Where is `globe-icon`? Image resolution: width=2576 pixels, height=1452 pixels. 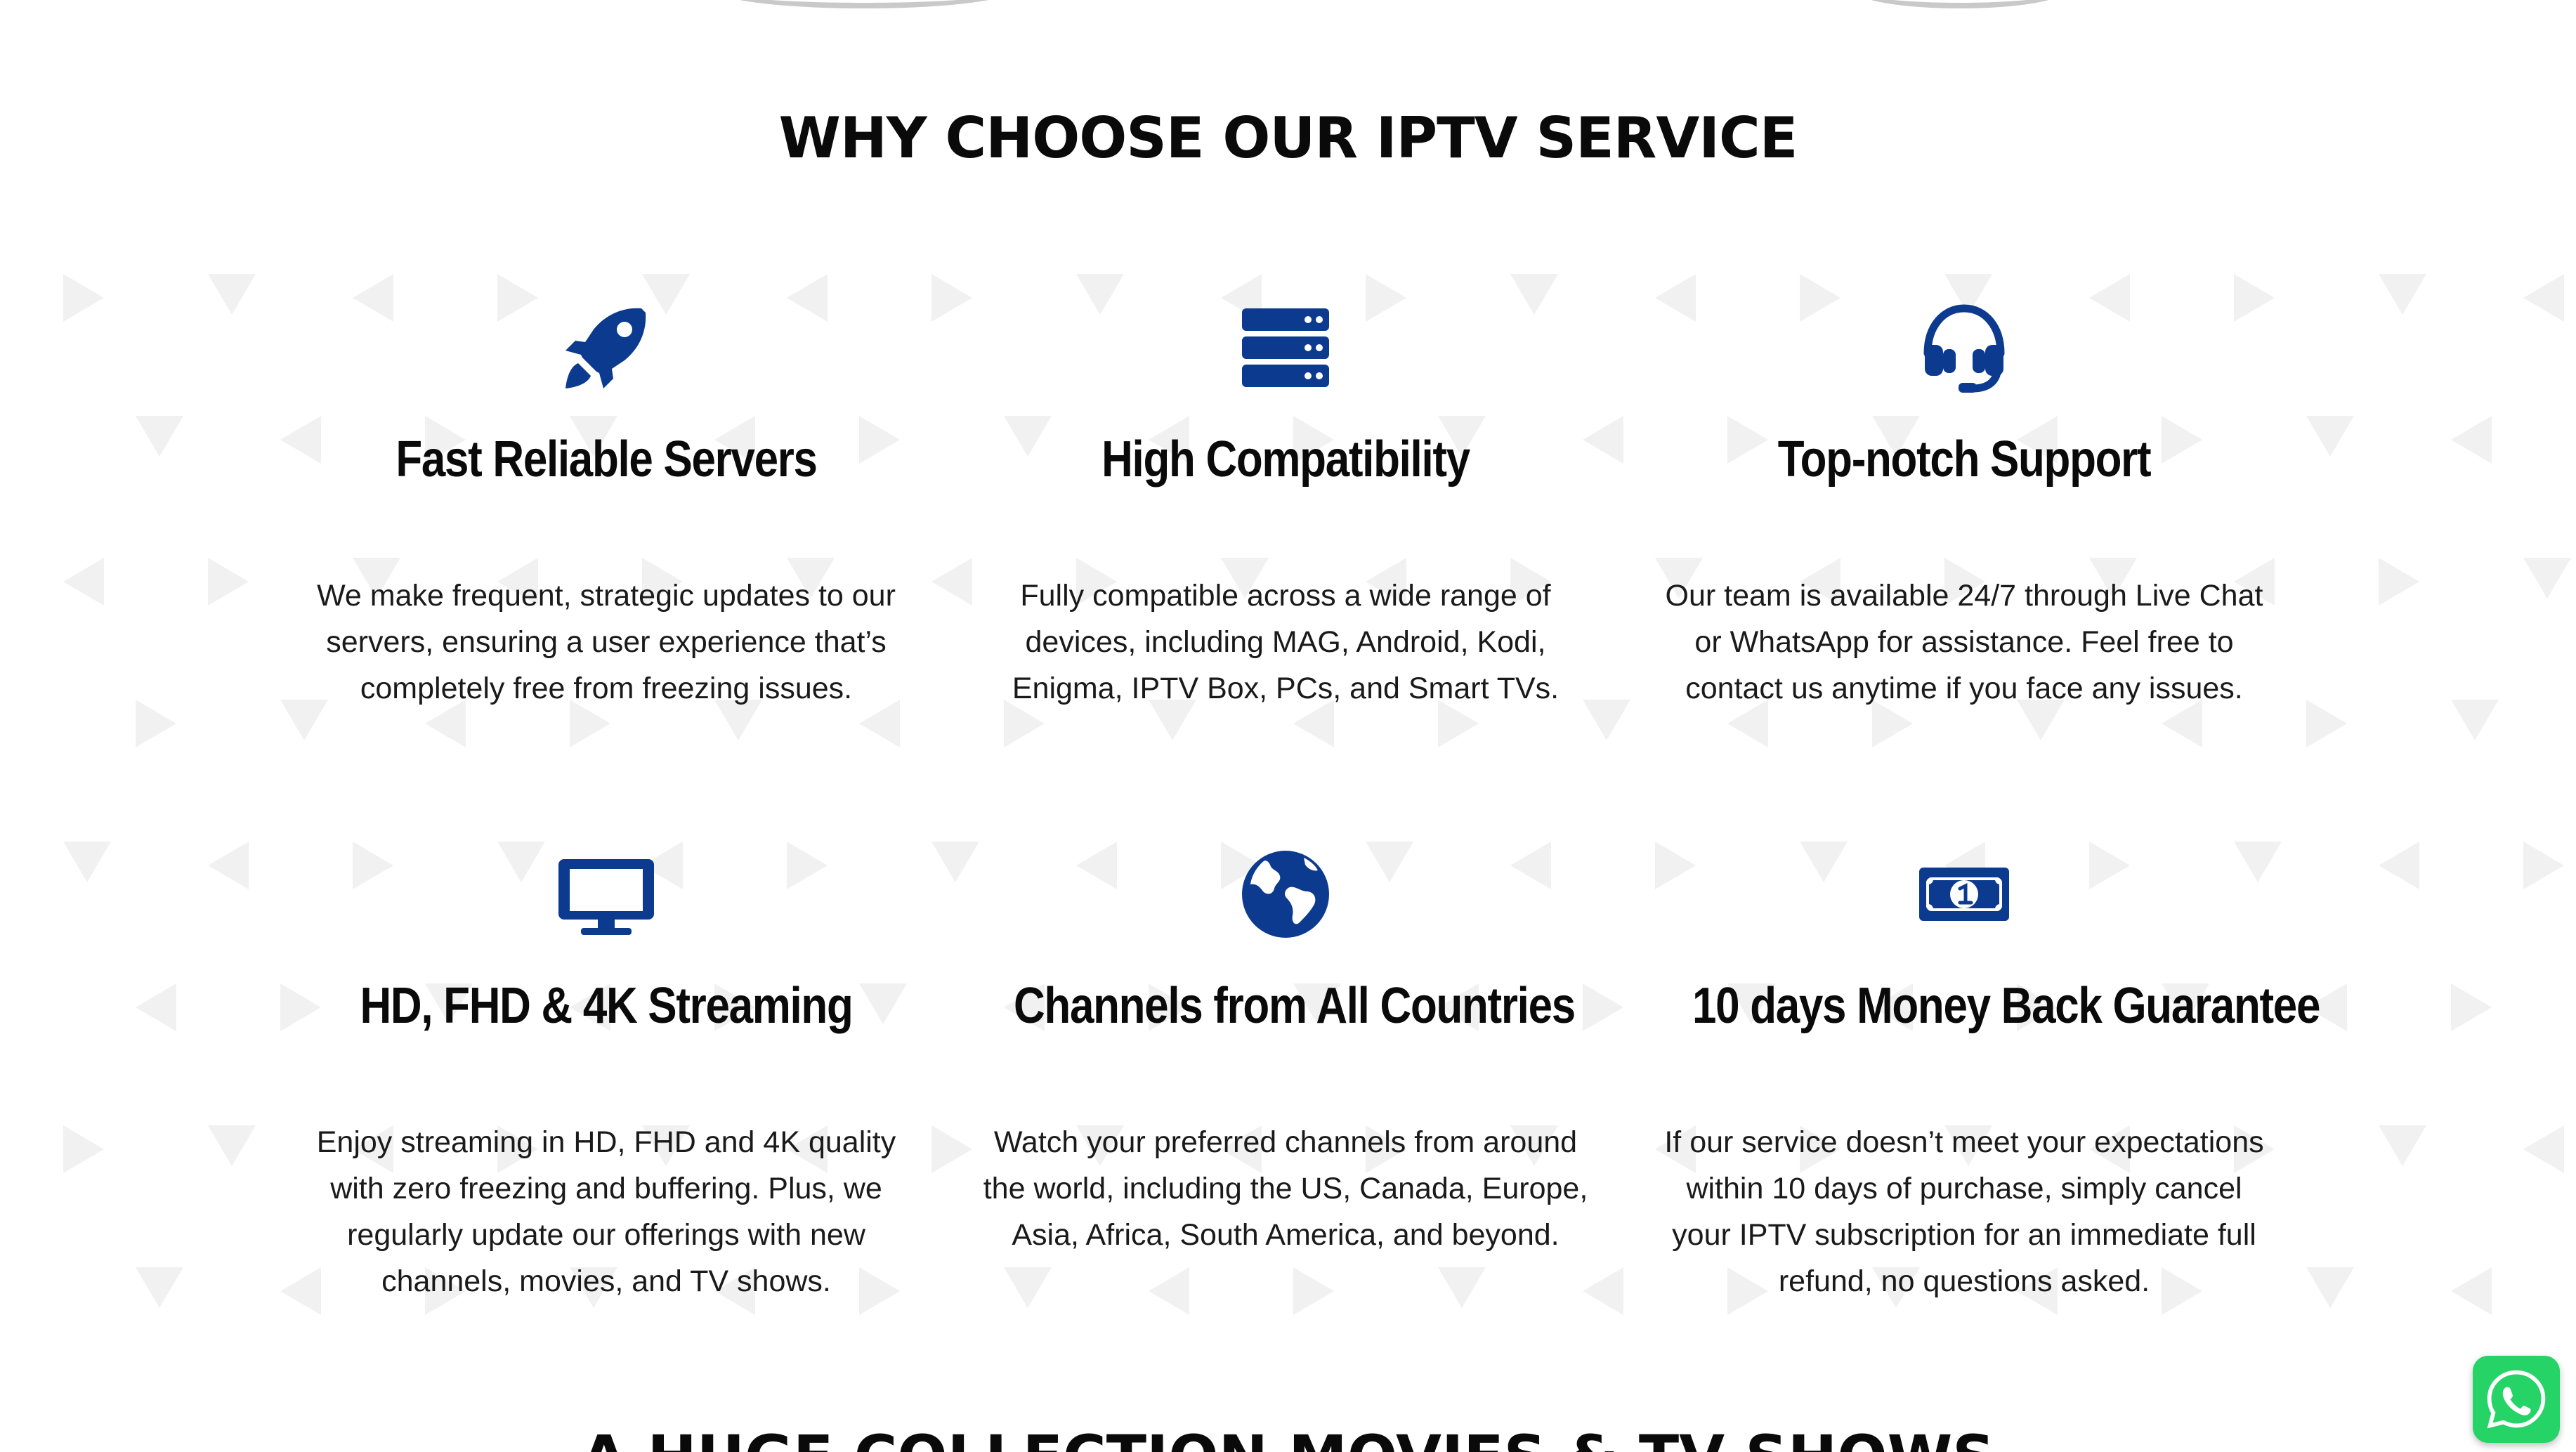 globe-icon is located at coordinates (1285, 894).